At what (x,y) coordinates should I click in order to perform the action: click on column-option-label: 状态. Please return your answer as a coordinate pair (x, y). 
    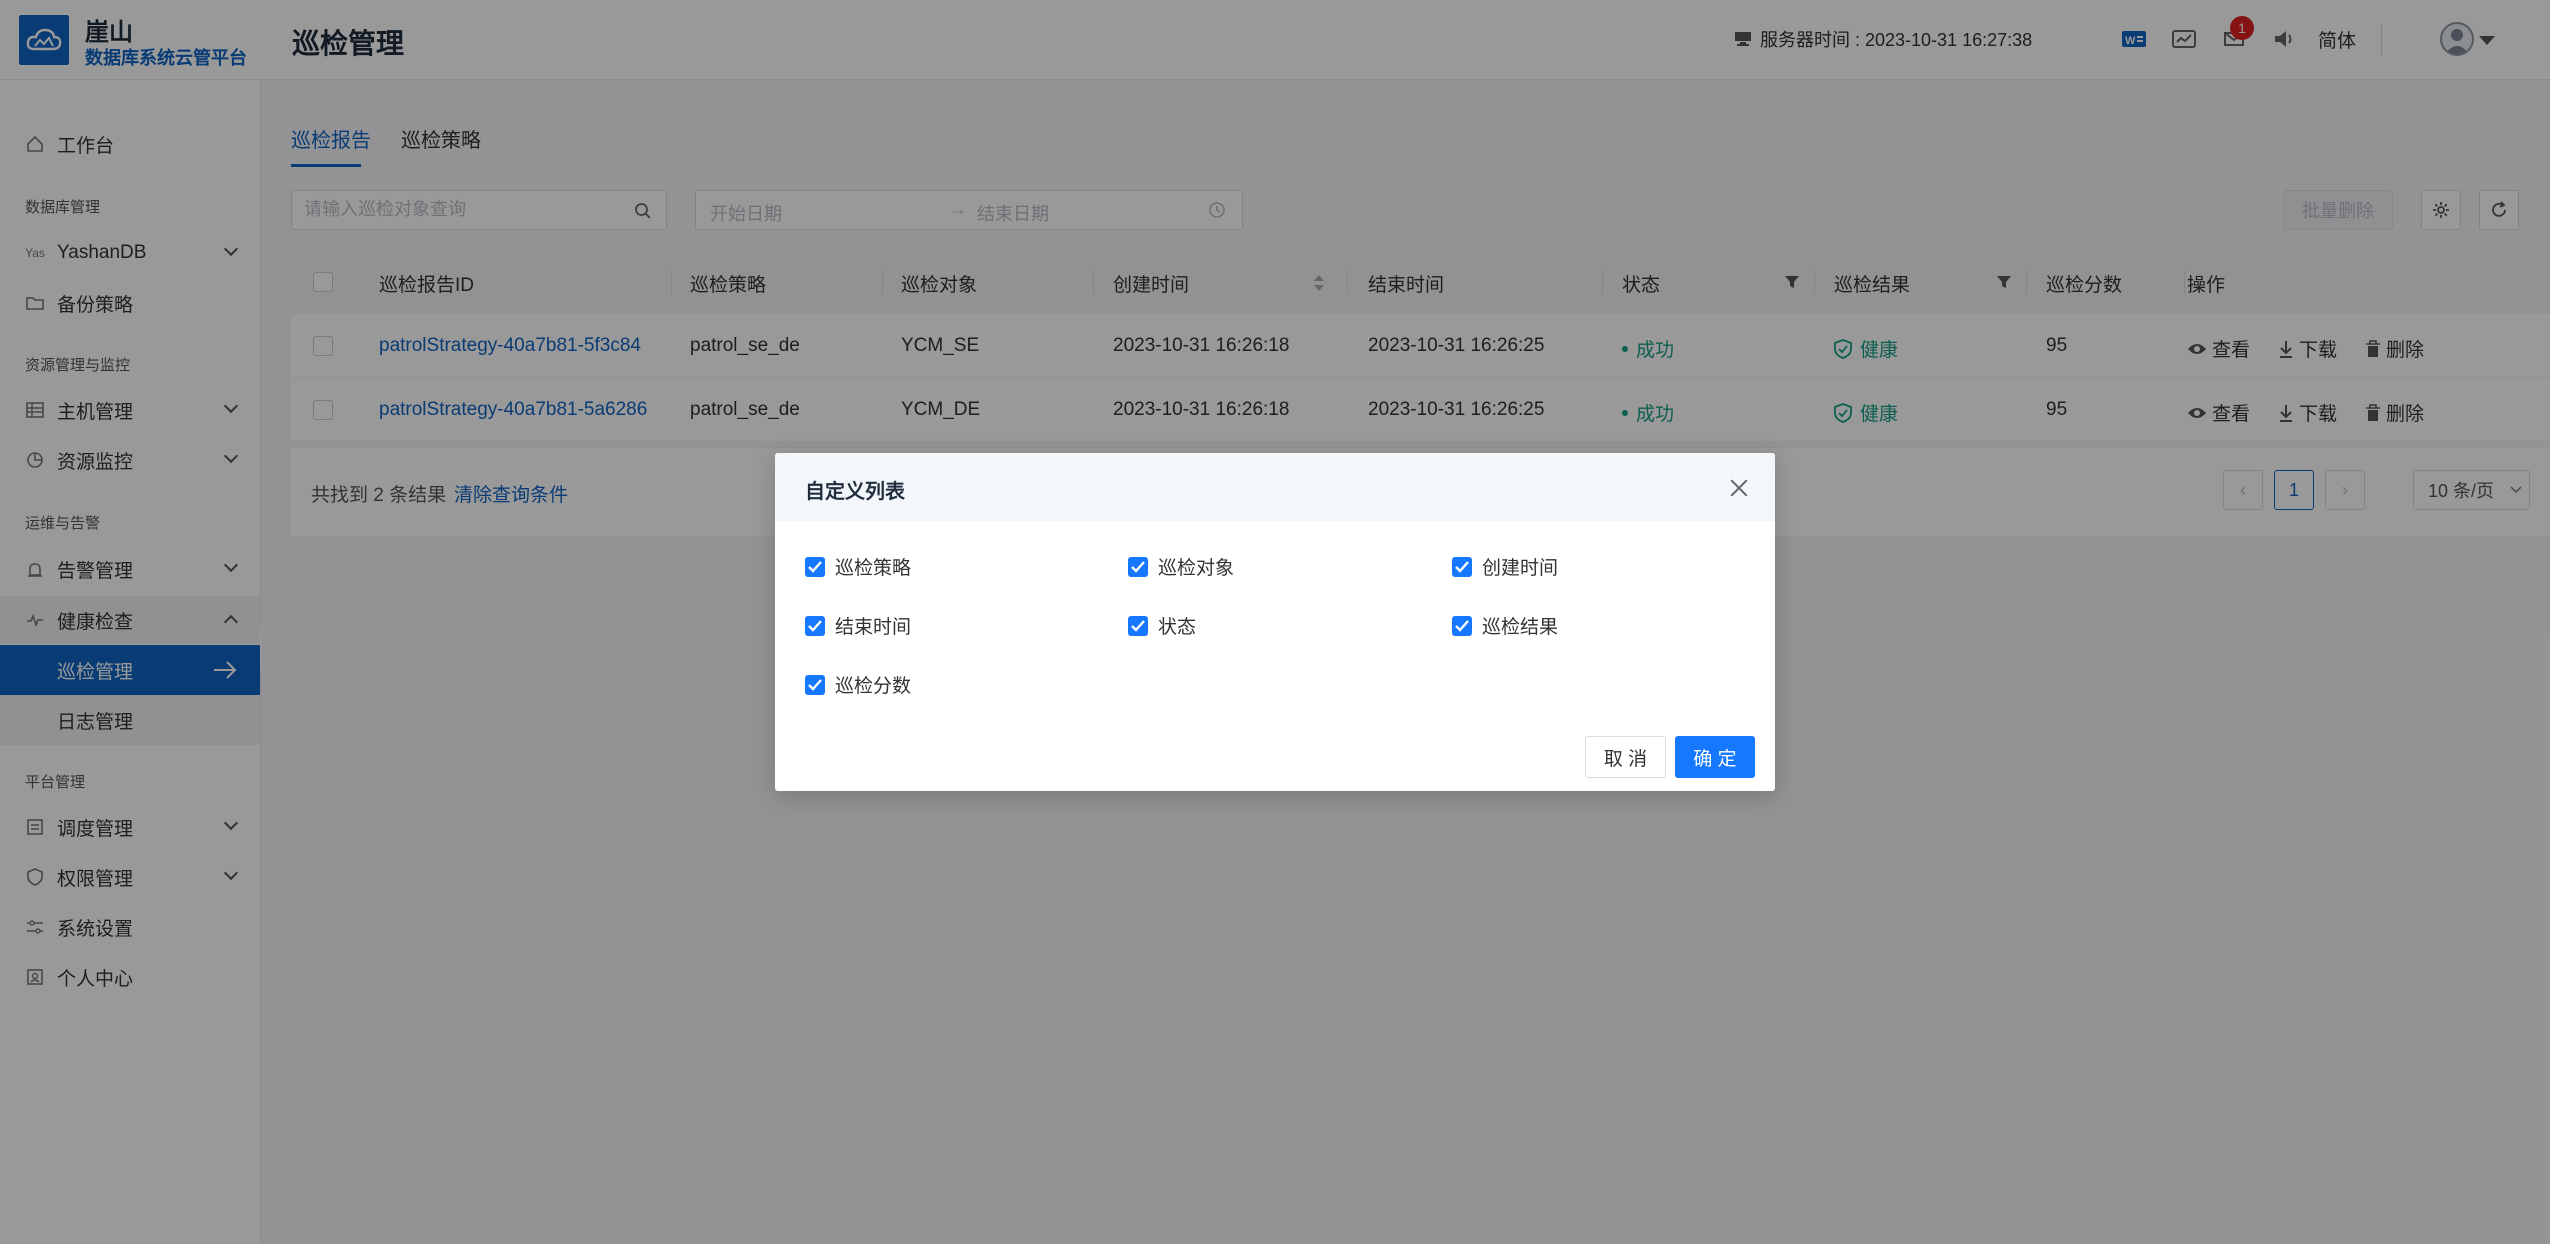
    Looking at the image, I should click on (1177, 627).